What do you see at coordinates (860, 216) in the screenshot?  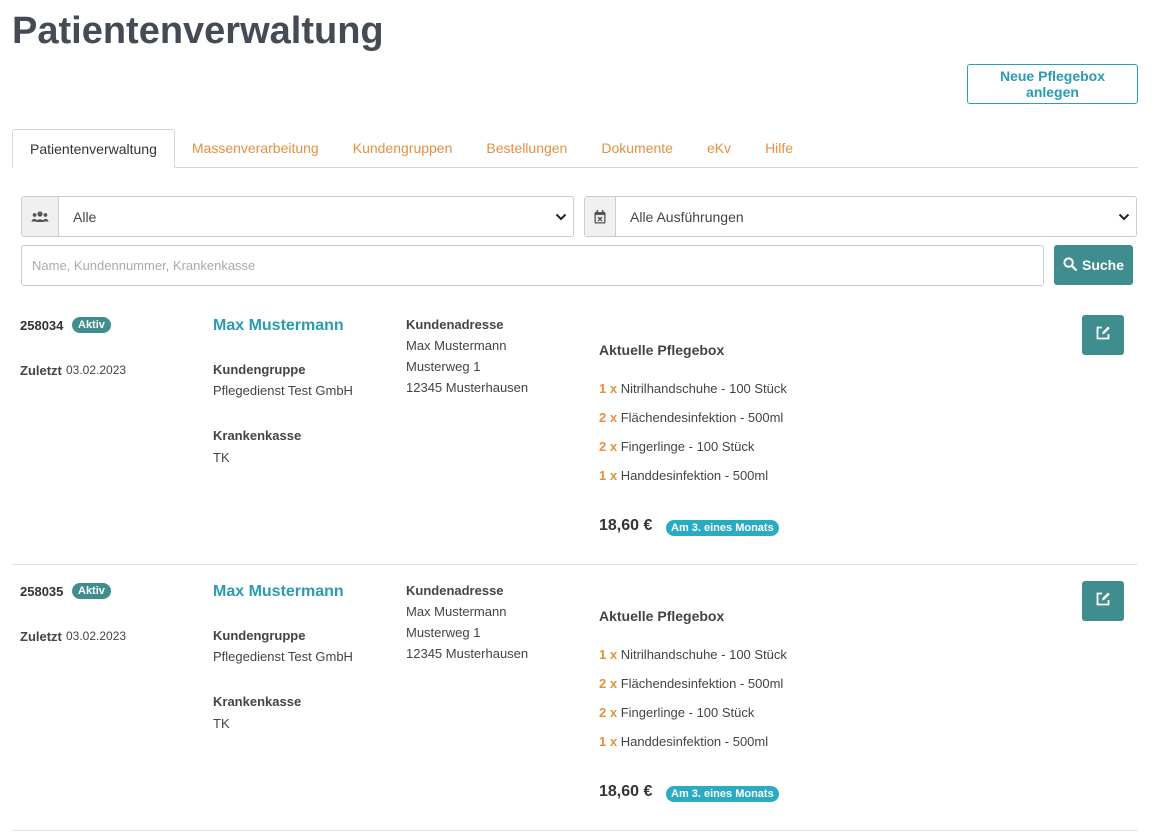 I see `execution-select: Alle Ausführungen` at bounding box center [860, 216].